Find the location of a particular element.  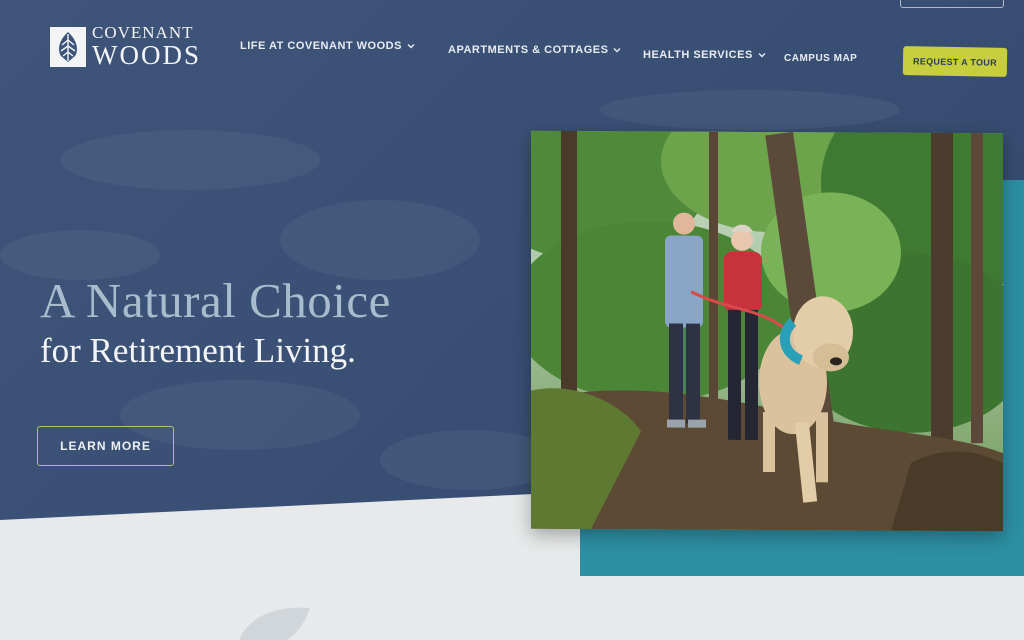

logo-text-line1: COVENANT is located at coordinates (143, 32).